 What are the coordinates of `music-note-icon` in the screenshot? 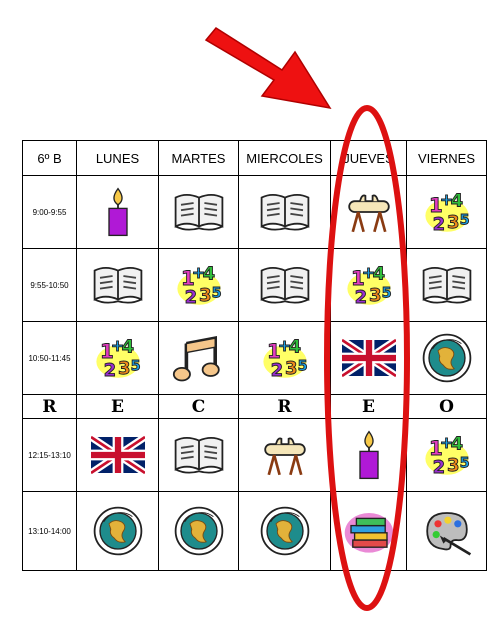 It's located at (199, 358).